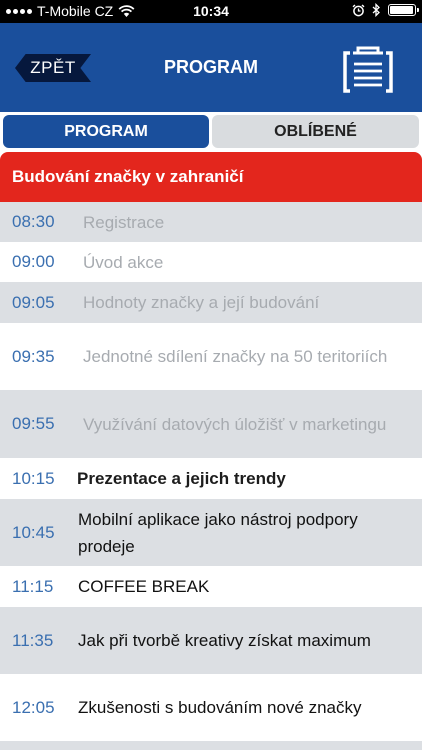  What do you see at coordinates (220, 707) in the screenshot?
I see `schedule-title: Zkušenosti s budováním nové značky` at bounding box center [220, 707].